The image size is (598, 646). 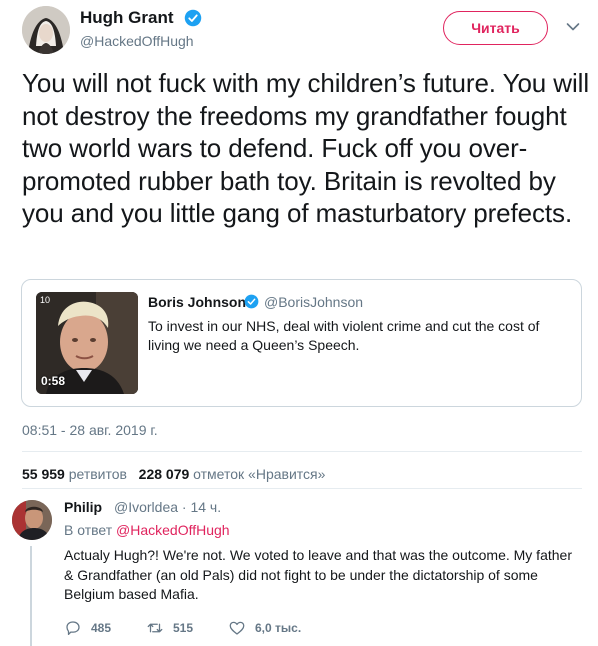 I want to click on reply-to-line: В ответ @HackedOffHugh, so click(x=147, y=530).